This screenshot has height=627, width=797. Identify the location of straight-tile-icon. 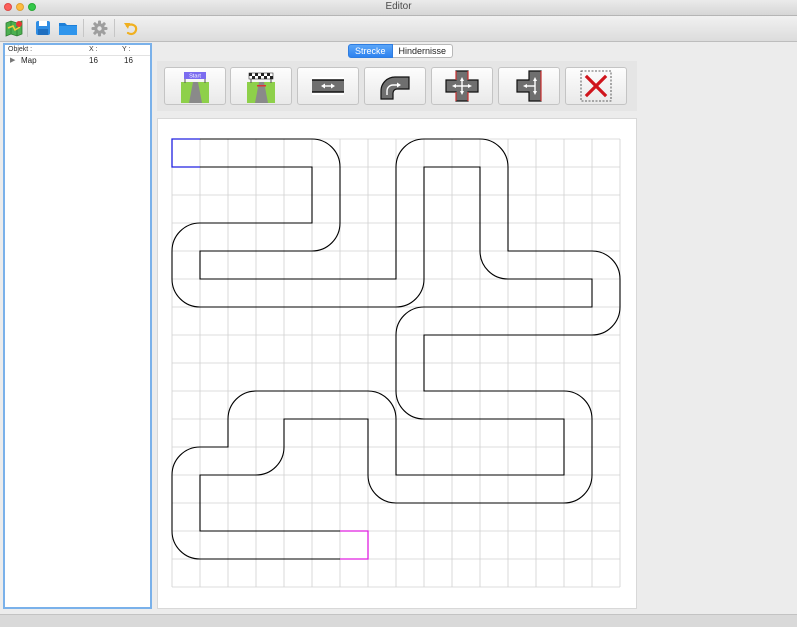
(328, 86).